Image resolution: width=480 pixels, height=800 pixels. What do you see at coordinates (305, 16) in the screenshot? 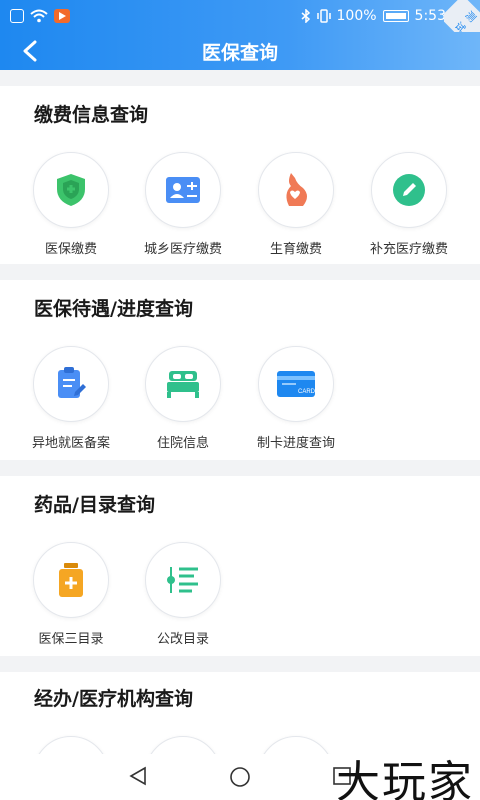
I see `bluetooth-icon` at bounding box center [305, 16].